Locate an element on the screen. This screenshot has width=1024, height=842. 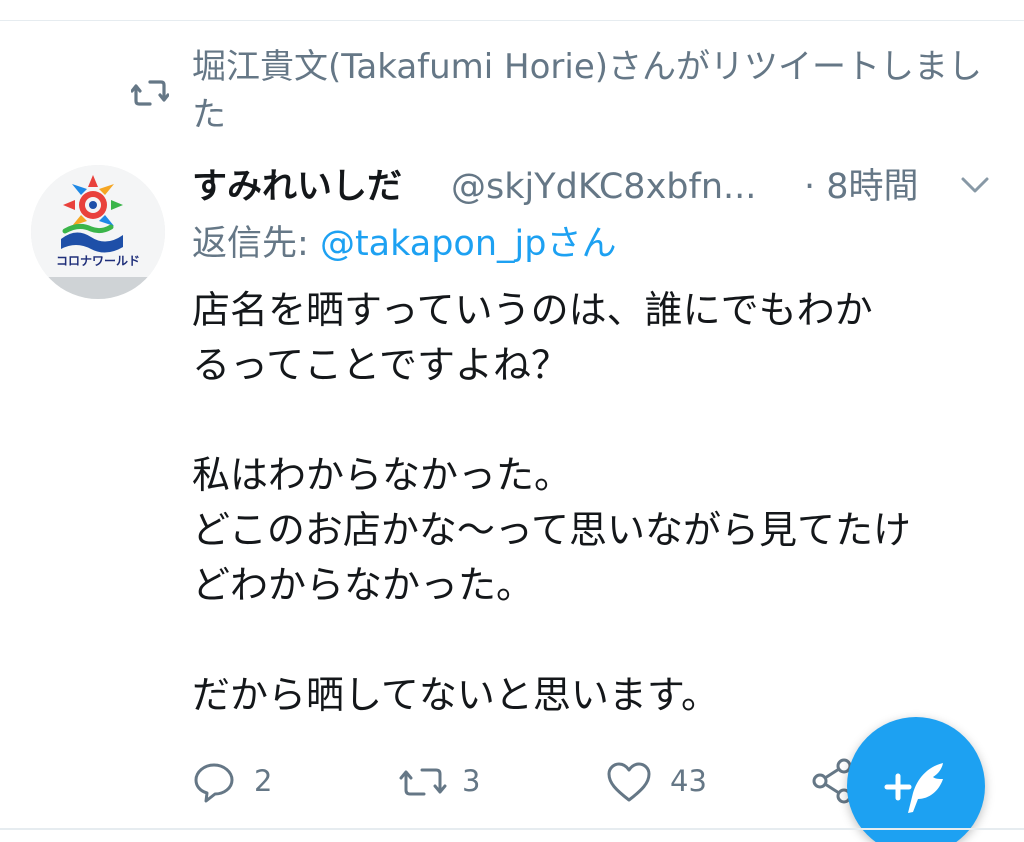
retweet-indicator-icon is located at coordinates (150, 93).